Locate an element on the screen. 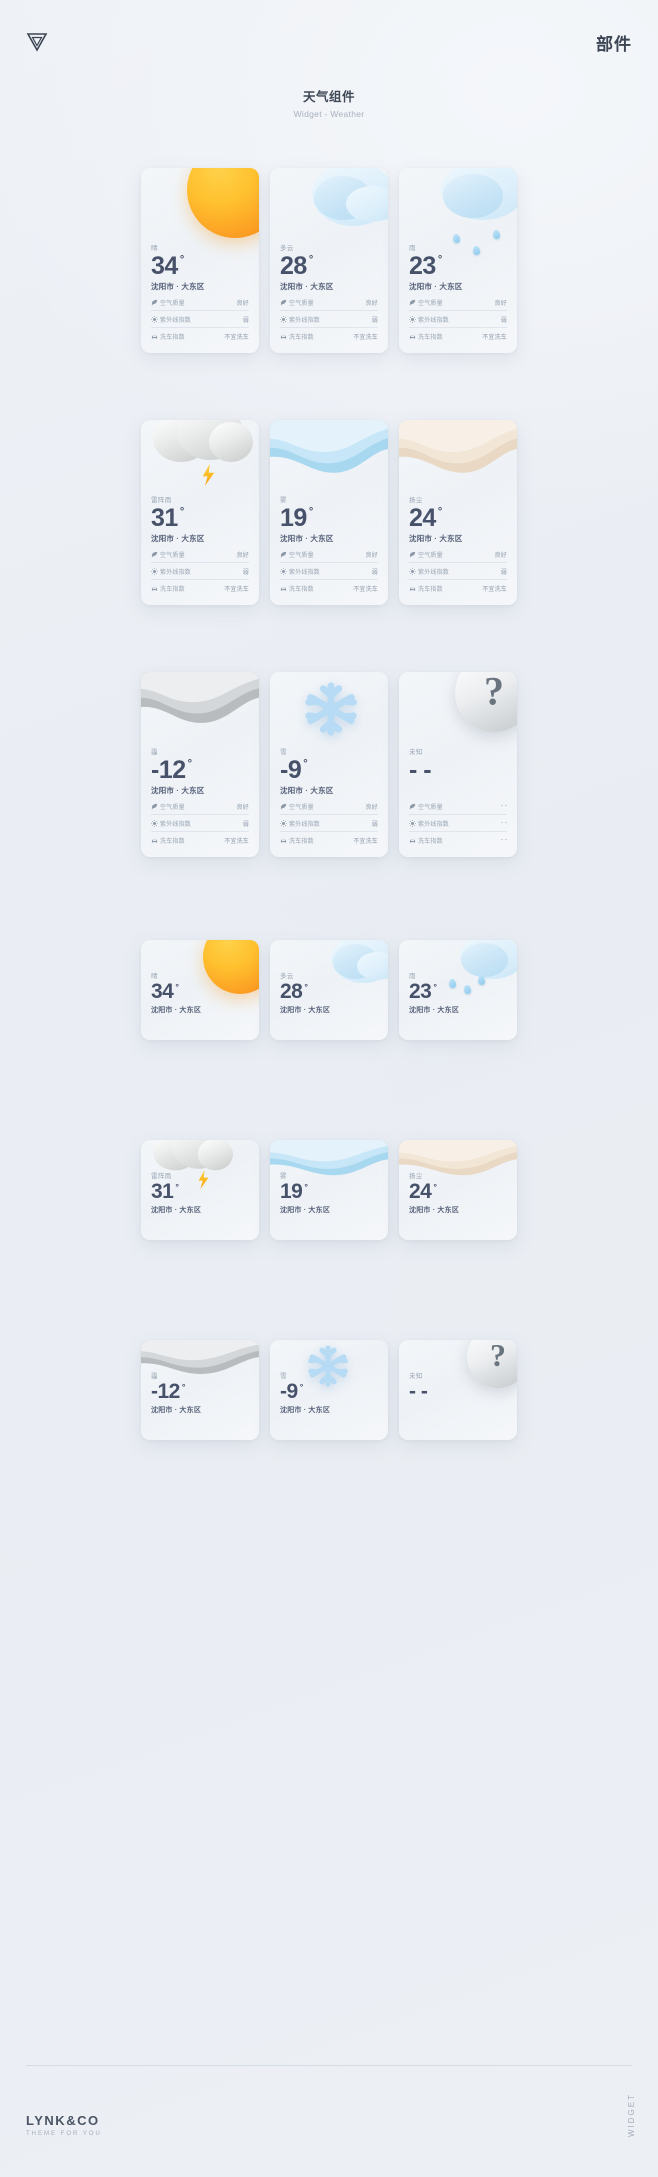 Image resolution: width=658 pixels, height=2177 pixels. weather-condition-label: 霾 is located at coordinates (154, 752).